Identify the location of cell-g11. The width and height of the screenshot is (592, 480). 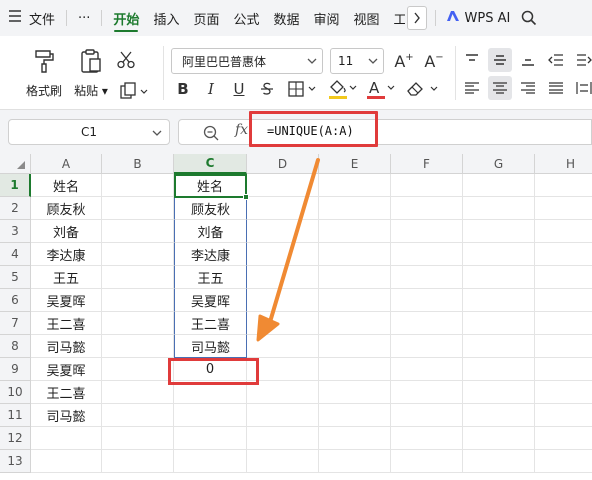
(499, 415).